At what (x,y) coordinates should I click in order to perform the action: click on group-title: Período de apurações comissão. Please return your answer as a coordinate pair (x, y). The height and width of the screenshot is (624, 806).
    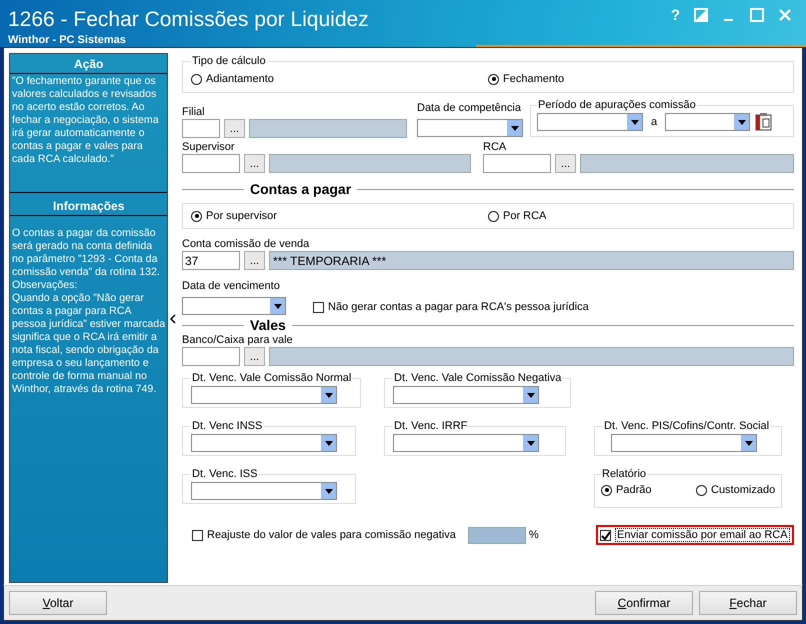
    Looking at the image, I should click on (617, 105).